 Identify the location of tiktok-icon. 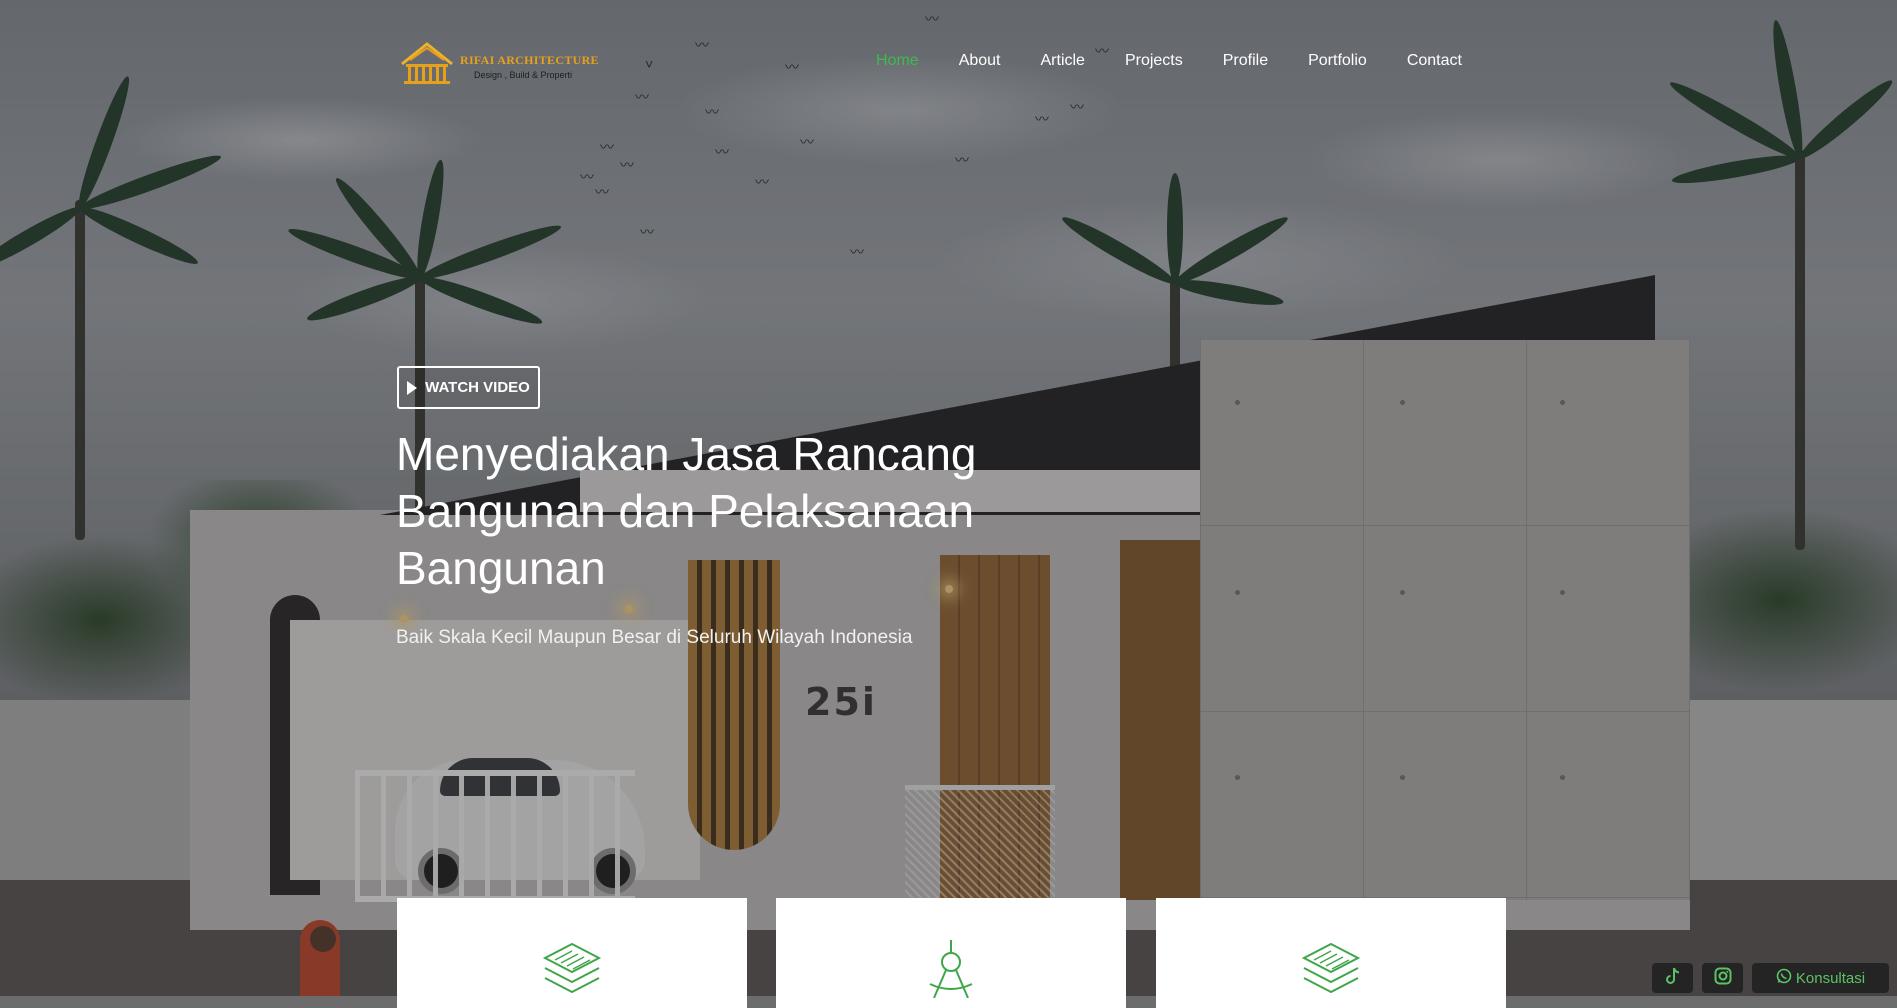
(1673, 978).